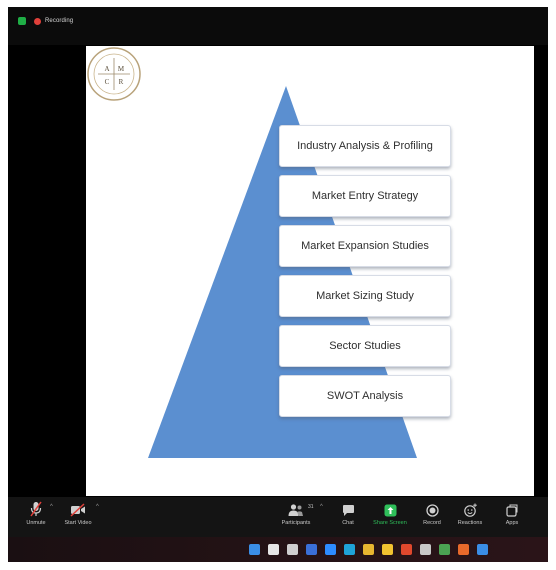 The width and height of the screenshot is (556, 570). I want to click on chat-button: Chat, so click(348, 517).